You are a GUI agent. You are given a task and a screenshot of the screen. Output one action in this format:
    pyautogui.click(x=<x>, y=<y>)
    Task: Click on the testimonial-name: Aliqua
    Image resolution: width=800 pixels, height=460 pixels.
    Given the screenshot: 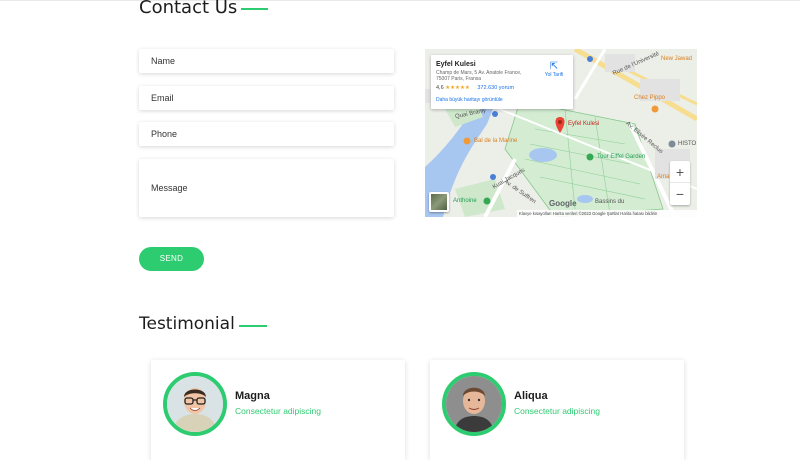 What is the action you would take?
    pyautogui.click(x=531, y=396)
    